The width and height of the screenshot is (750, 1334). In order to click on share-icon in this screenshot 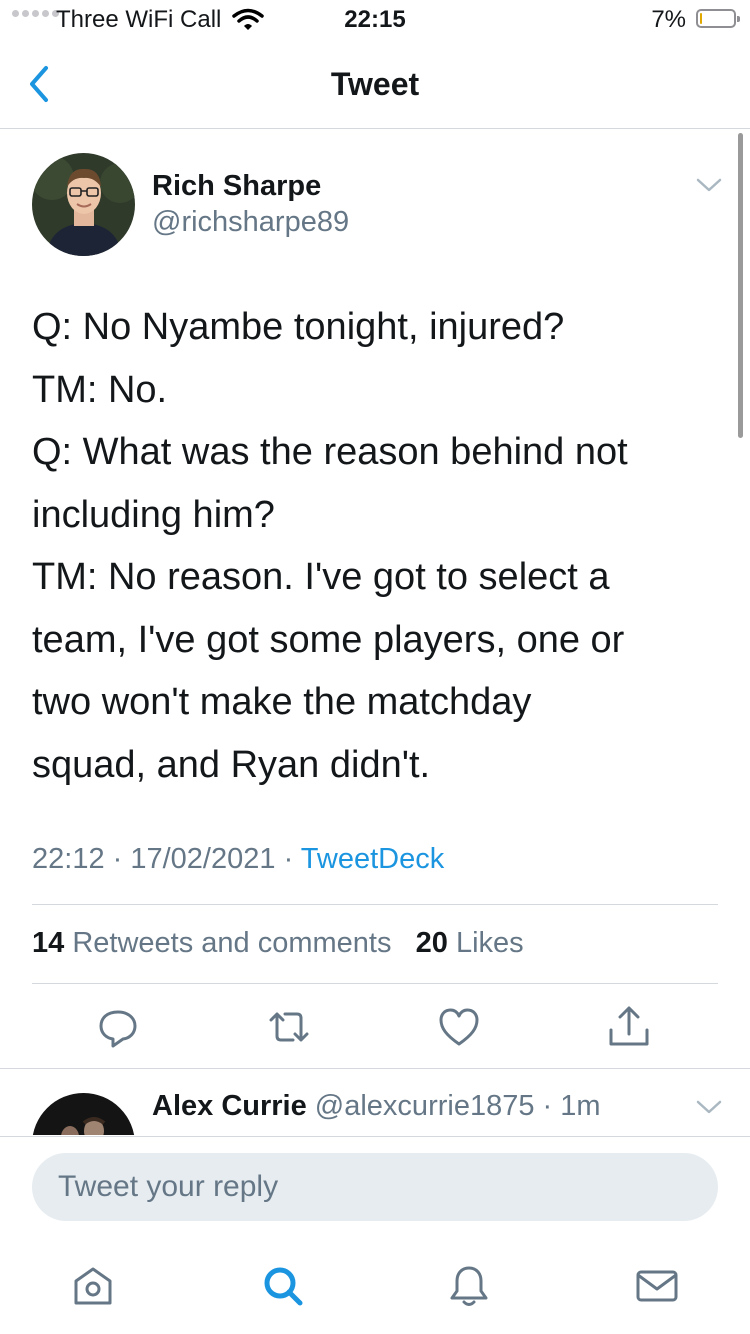, I will do `click(629, 1026)`.